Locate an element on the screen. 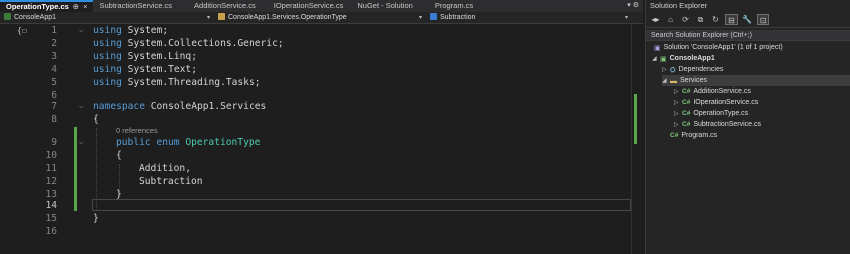 The width and height of the screenshot is (850, 254). code-token: System.Threading.Tasks is located at coordinates (188, 82).